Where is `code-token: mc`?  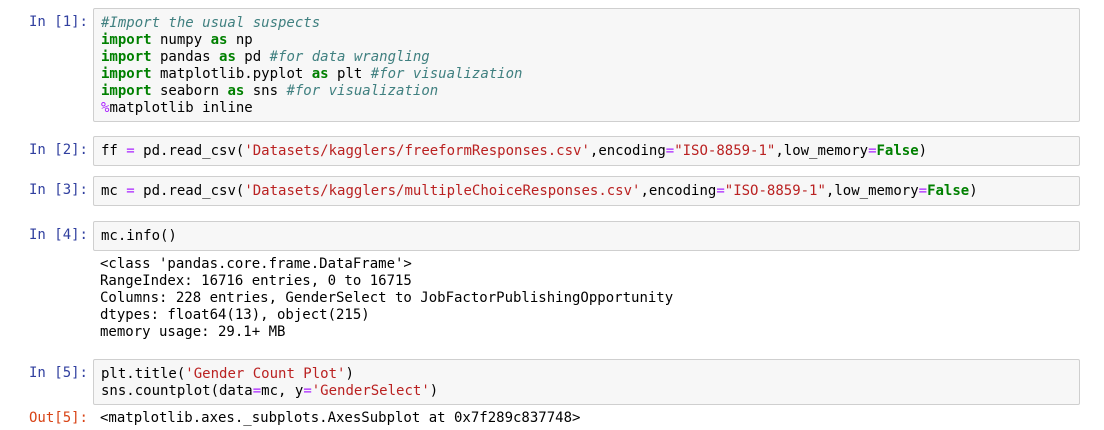 code-token: mc is located at coordinates (114, 191).